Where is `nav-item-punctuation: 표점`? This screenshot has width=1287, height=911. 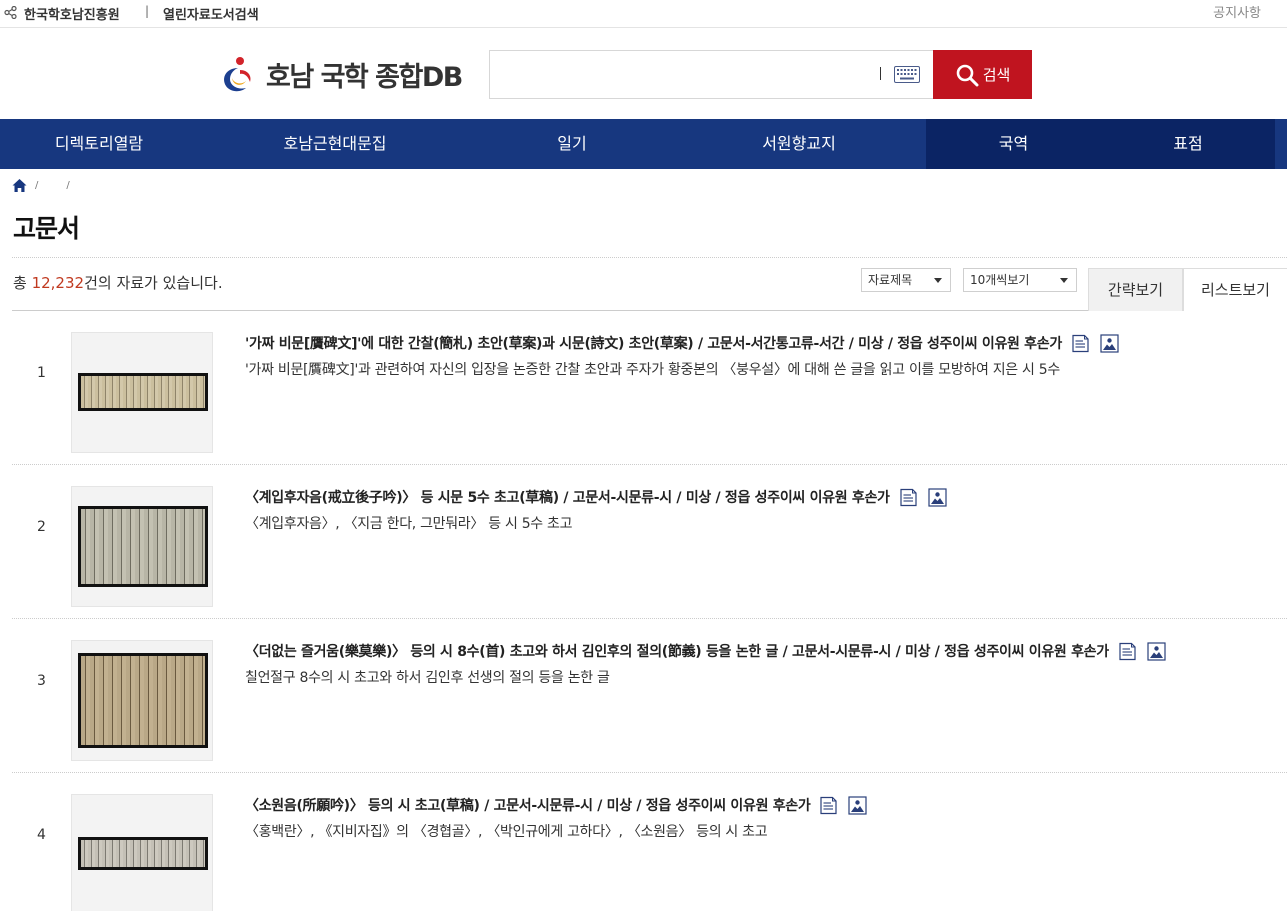
nav-item-punctuation: 표점 is located at coordinates (1188, 144).